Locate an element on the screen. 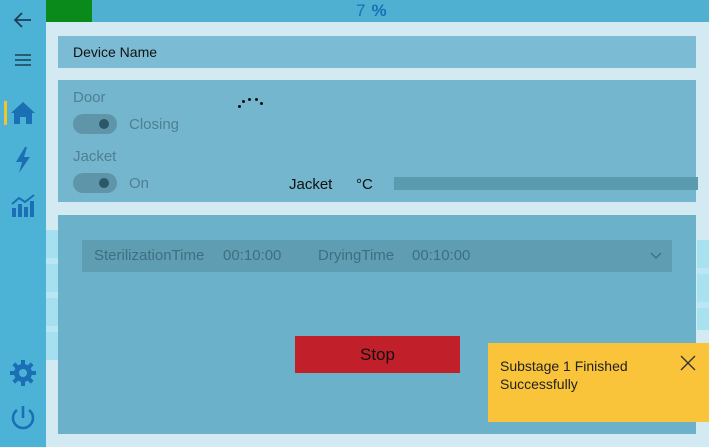  jacket-state: On is located at coordinates (139, 183).